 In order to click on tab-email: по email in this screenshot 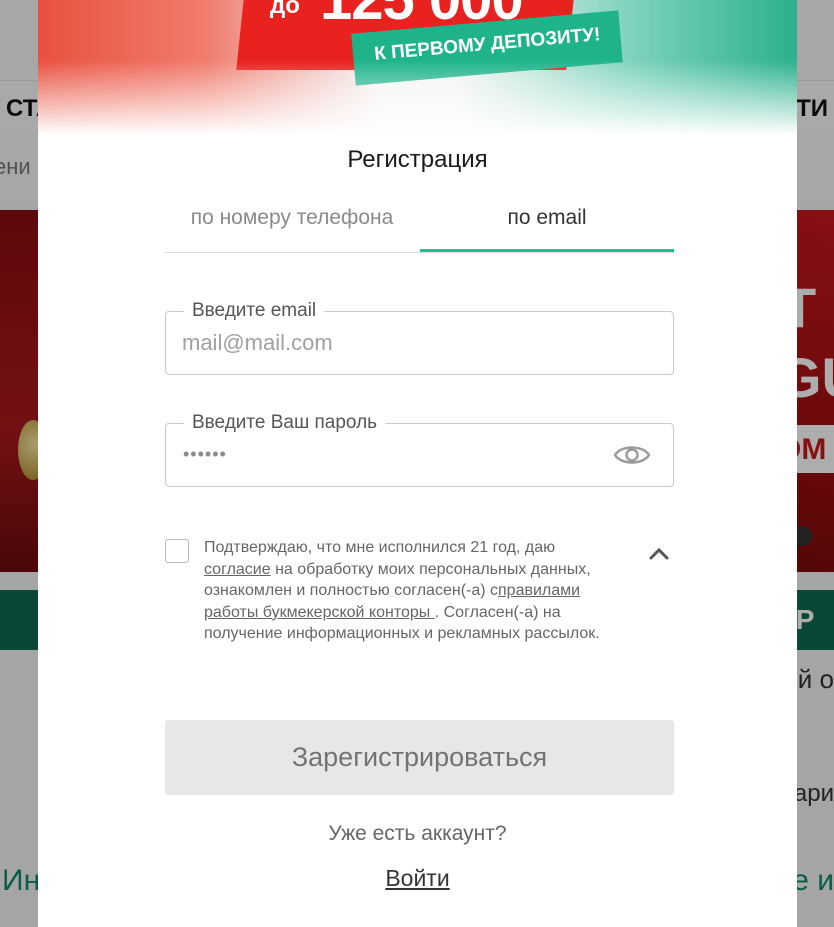, I will do `click(547, 225)`.